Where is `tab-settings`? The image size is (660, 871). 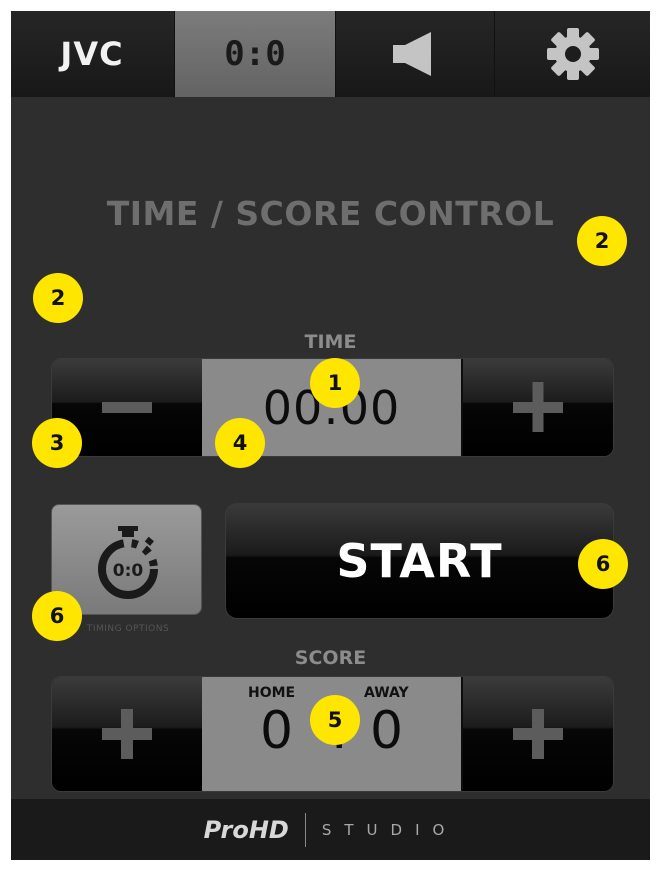
tab-settings is located at coordinates (572, 54).